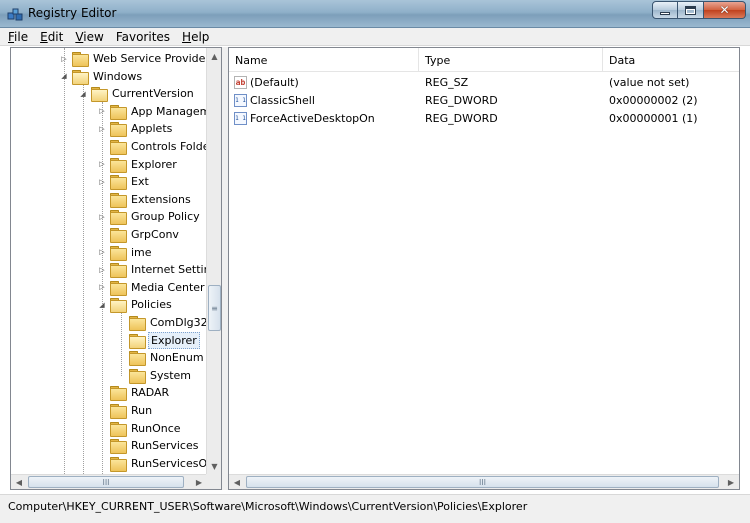 The width and height of the screenshot is (750, 523). I want to click on tree-item-label: Ext, so click(140, 182).